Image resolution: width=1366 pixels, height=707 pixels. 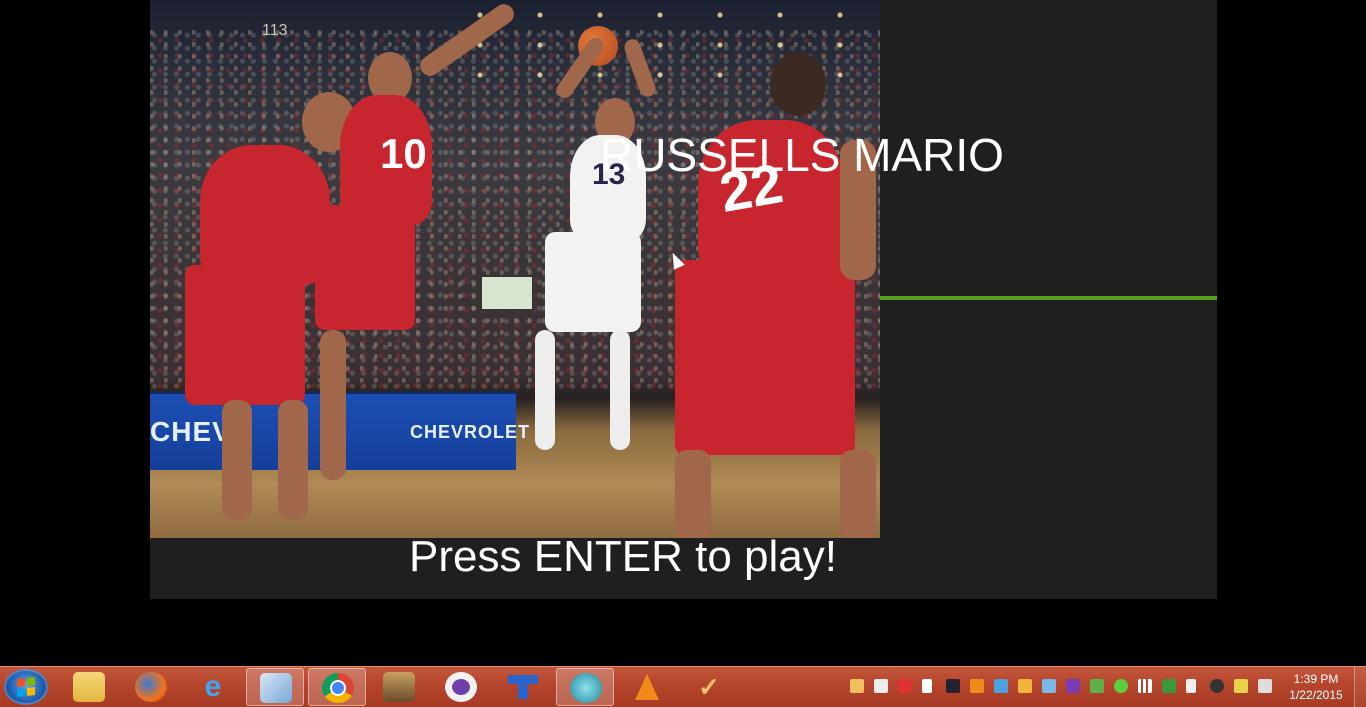 I want to click on tray-wifi-icon, so click(x=1121, y=686).